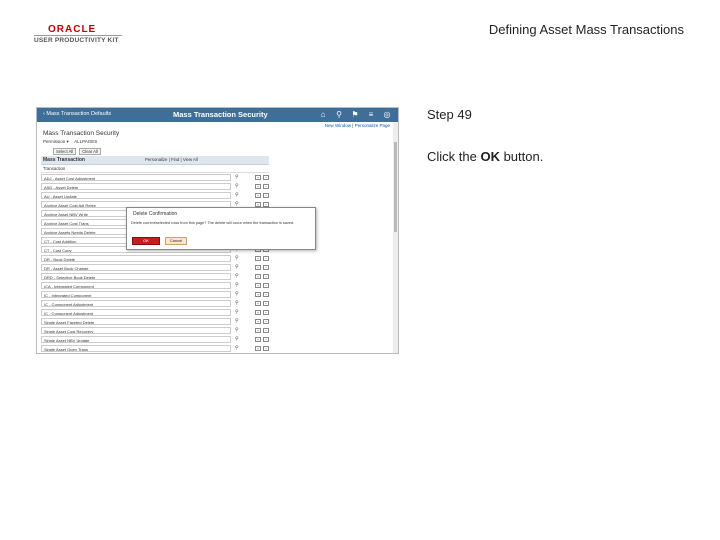 The width and height of the screenshot is (720, 540). Describe the element at coordinates (136, 330) in the screenshot. I see `transaction-field: Single Asset Cost Recovery` at that location.